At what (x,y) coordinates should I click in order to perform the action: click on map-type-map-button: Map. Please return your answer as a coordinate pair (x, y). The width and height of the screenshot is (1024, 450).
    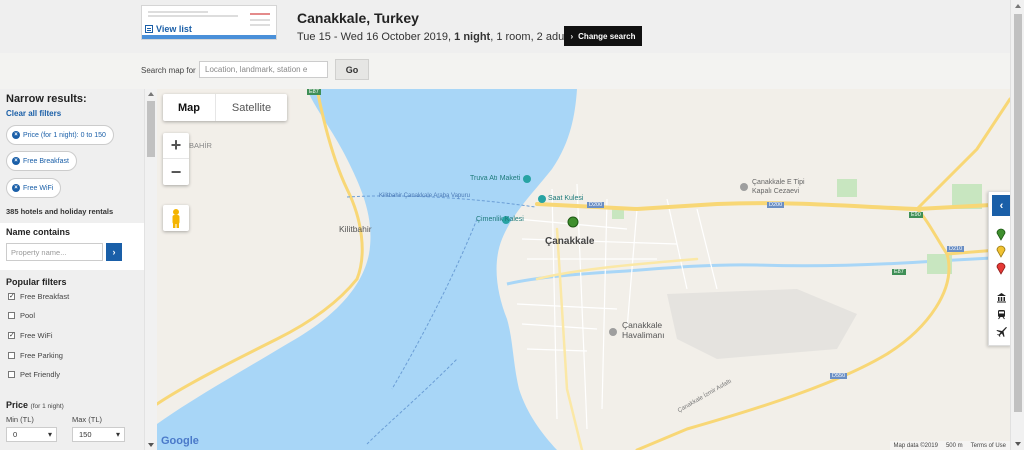
    Looking at the image, I should click on (189, 107).